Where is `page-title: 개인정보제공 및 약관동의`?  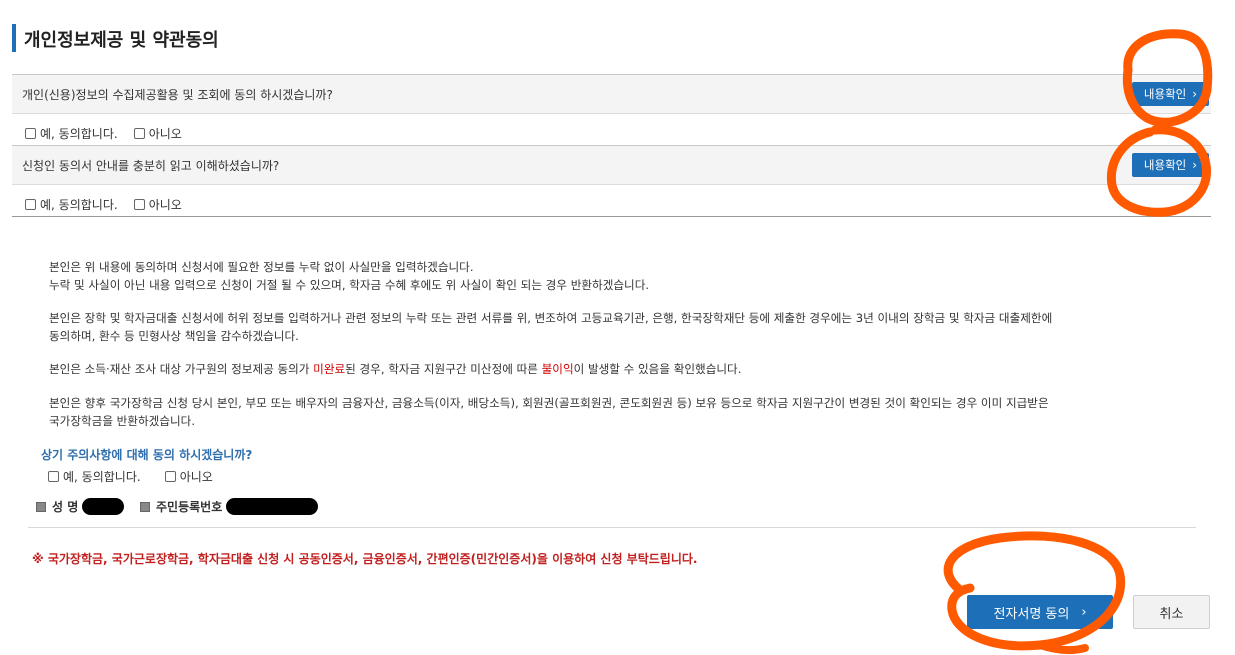
page-title: 개인정보제공 및 약관동의 is located at coordinates (121, 40).